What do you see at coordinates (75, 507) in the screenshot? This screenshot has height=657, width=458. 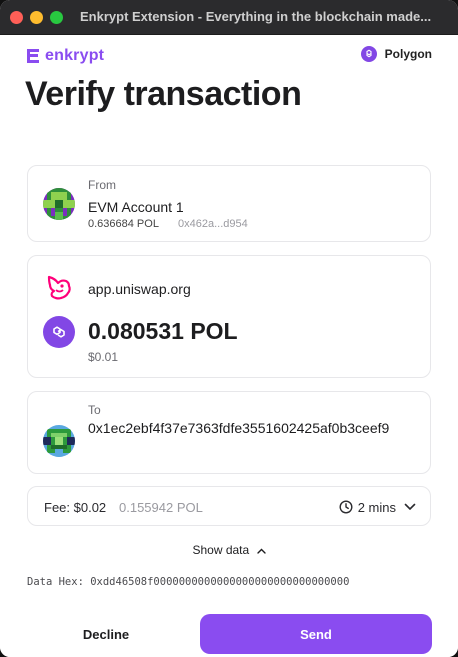 I see `fee-usd: Fee: $0.02` at bounding box center [75, 507].